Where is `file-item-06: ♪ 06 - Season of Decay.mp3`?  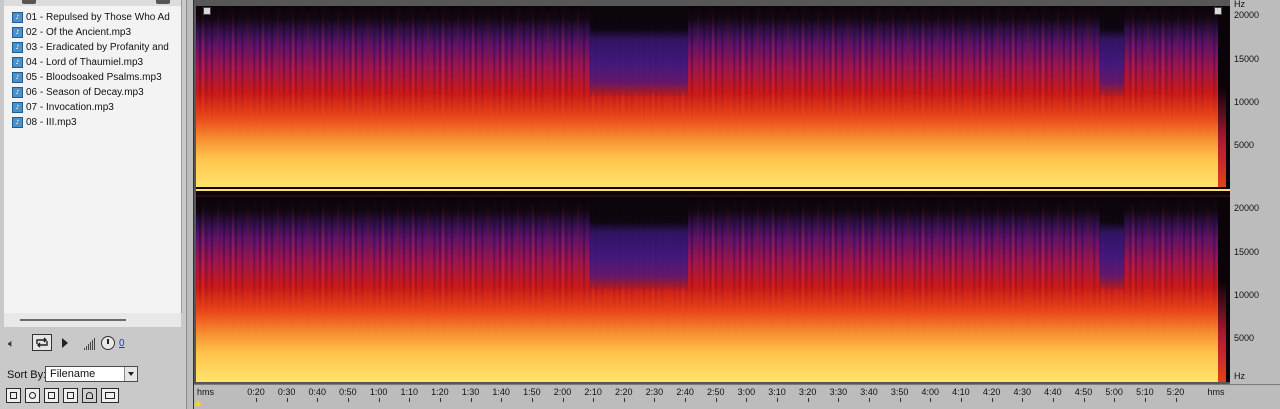
file-item-06: ♪ 06 - Season of Decay.mp3 is located at coordinates (78, 92).